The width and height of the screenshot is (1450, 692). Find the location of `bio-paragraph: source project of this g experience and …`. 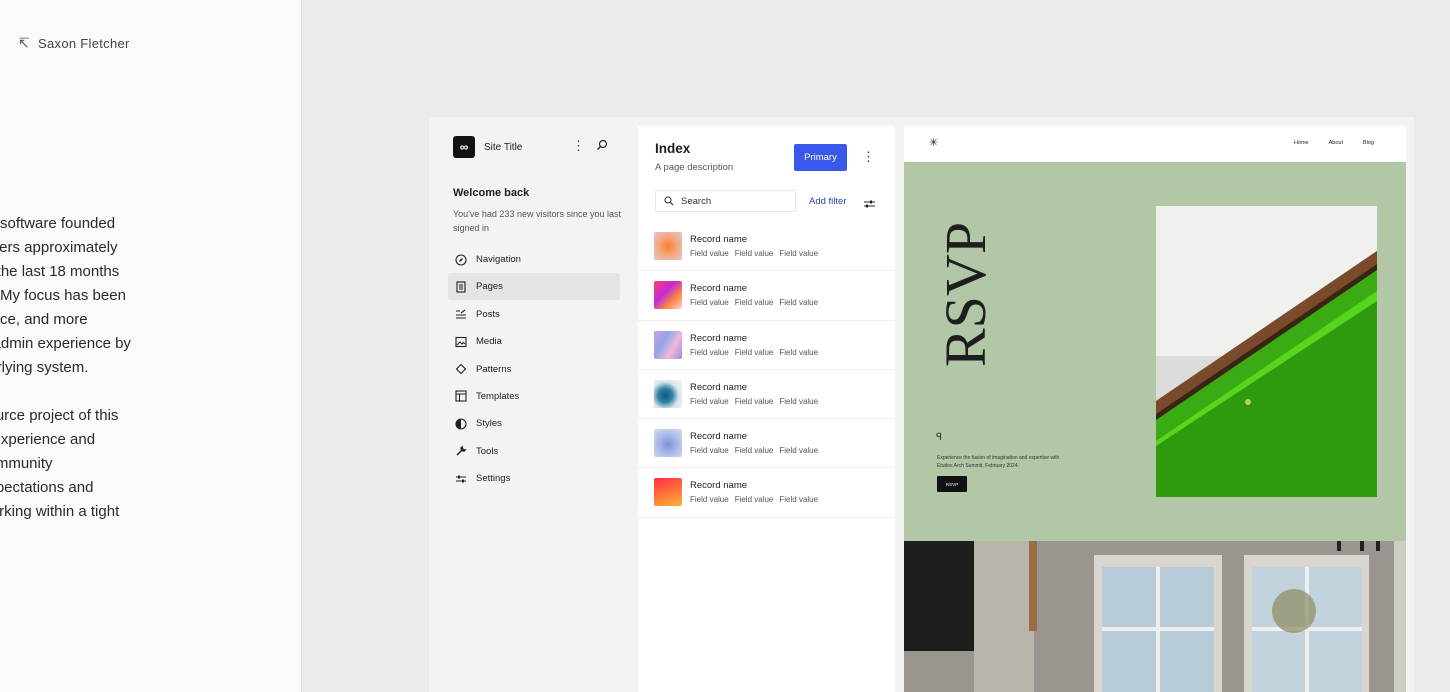

bio-paragraph: source project of this g experience and … is located at coordinates (90, 464).